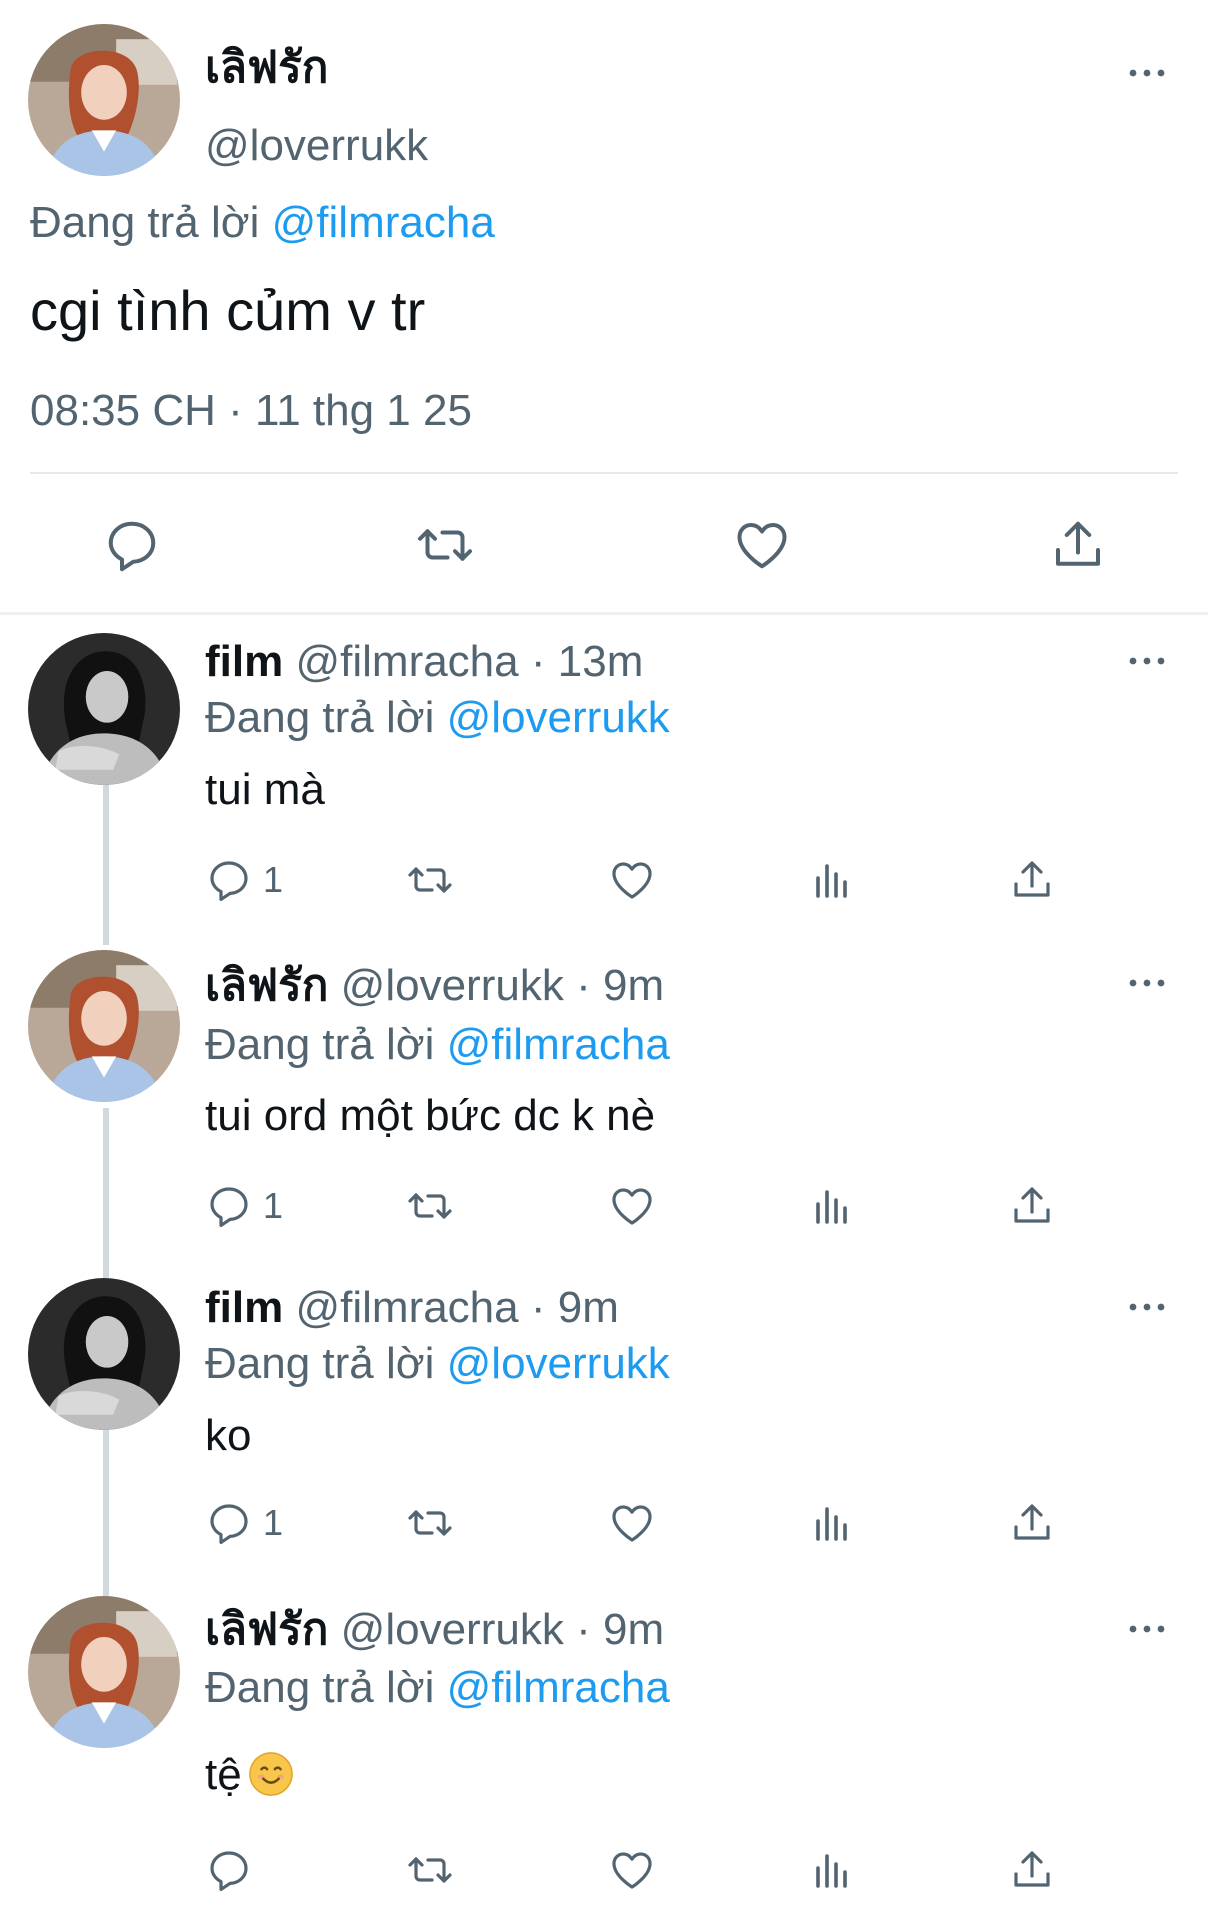  I want to click on tweet-text: tệ, so click(249, 1775).